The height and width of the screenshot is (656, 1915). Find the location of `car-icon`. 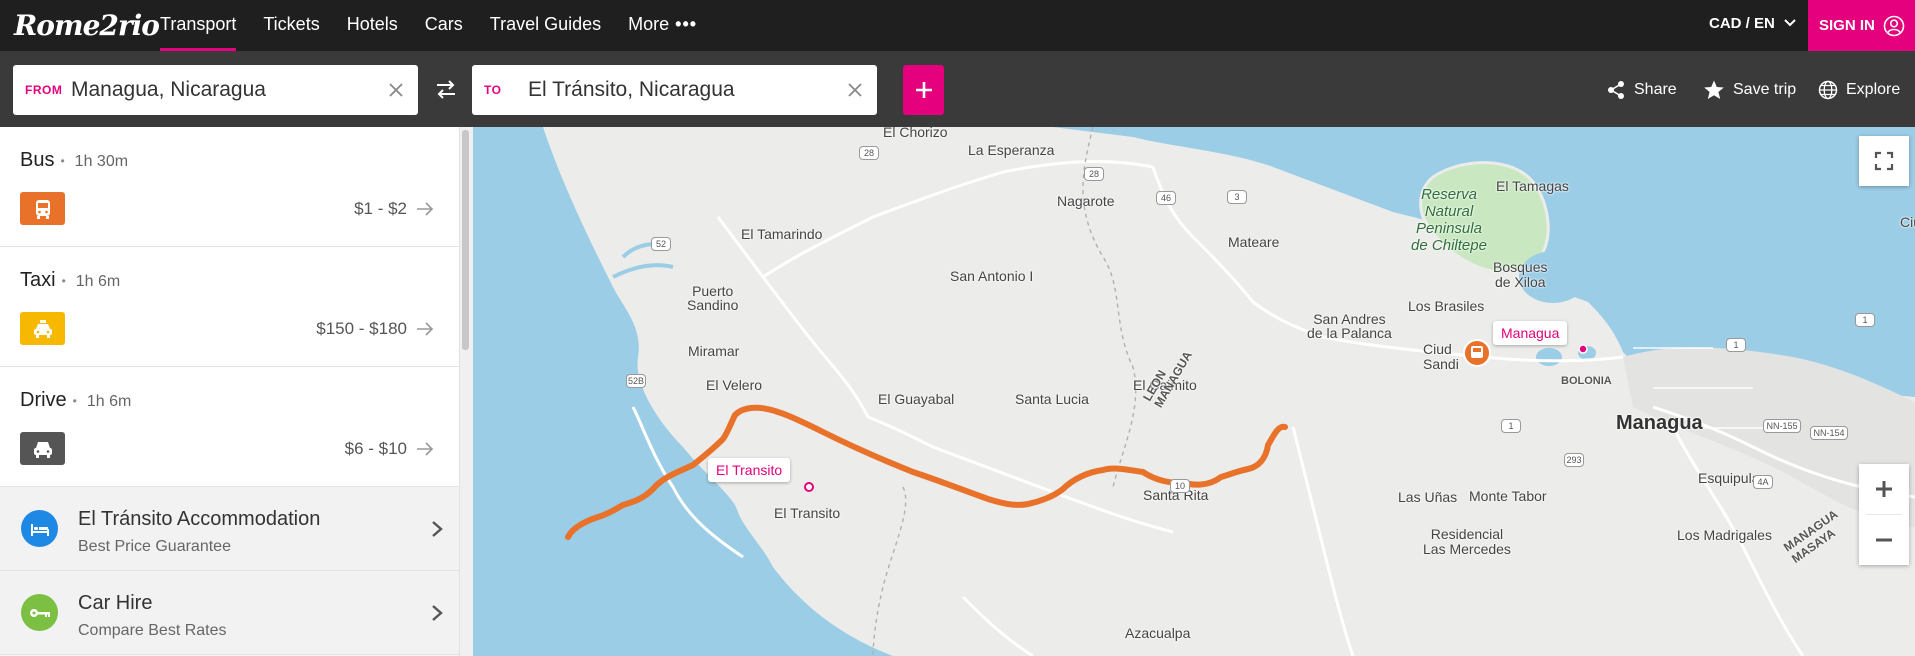

car-icon is located at coordinates (42, 448).